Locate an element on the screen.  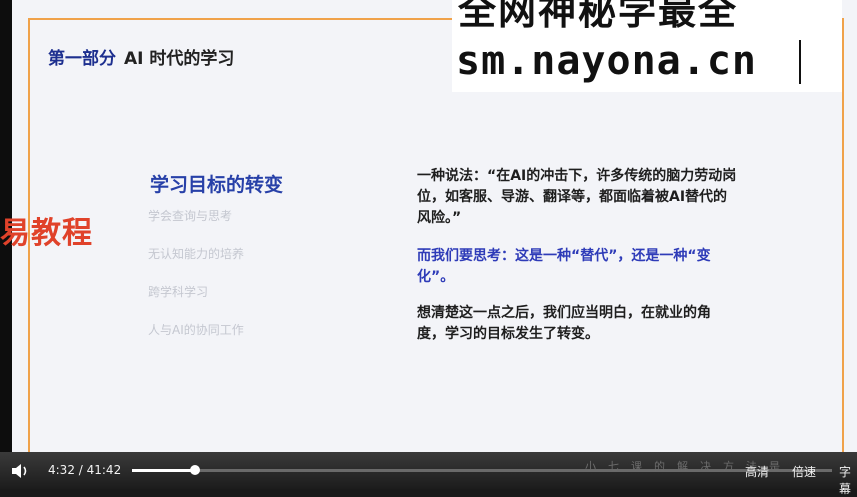
subtitle-button: 字幕 is located at coordinates (848, 480).